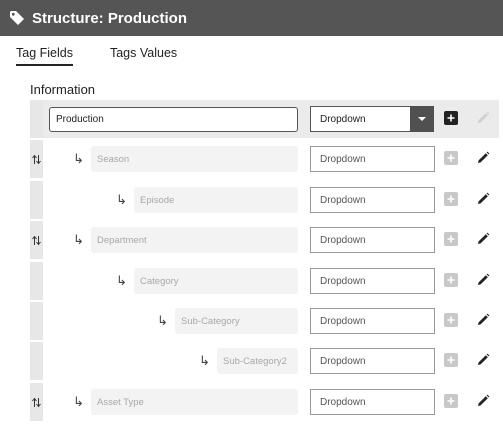  Describe the element at coordinates (343, 119) in the screenshot. I see `root-type-value: Dropdown` at that location.